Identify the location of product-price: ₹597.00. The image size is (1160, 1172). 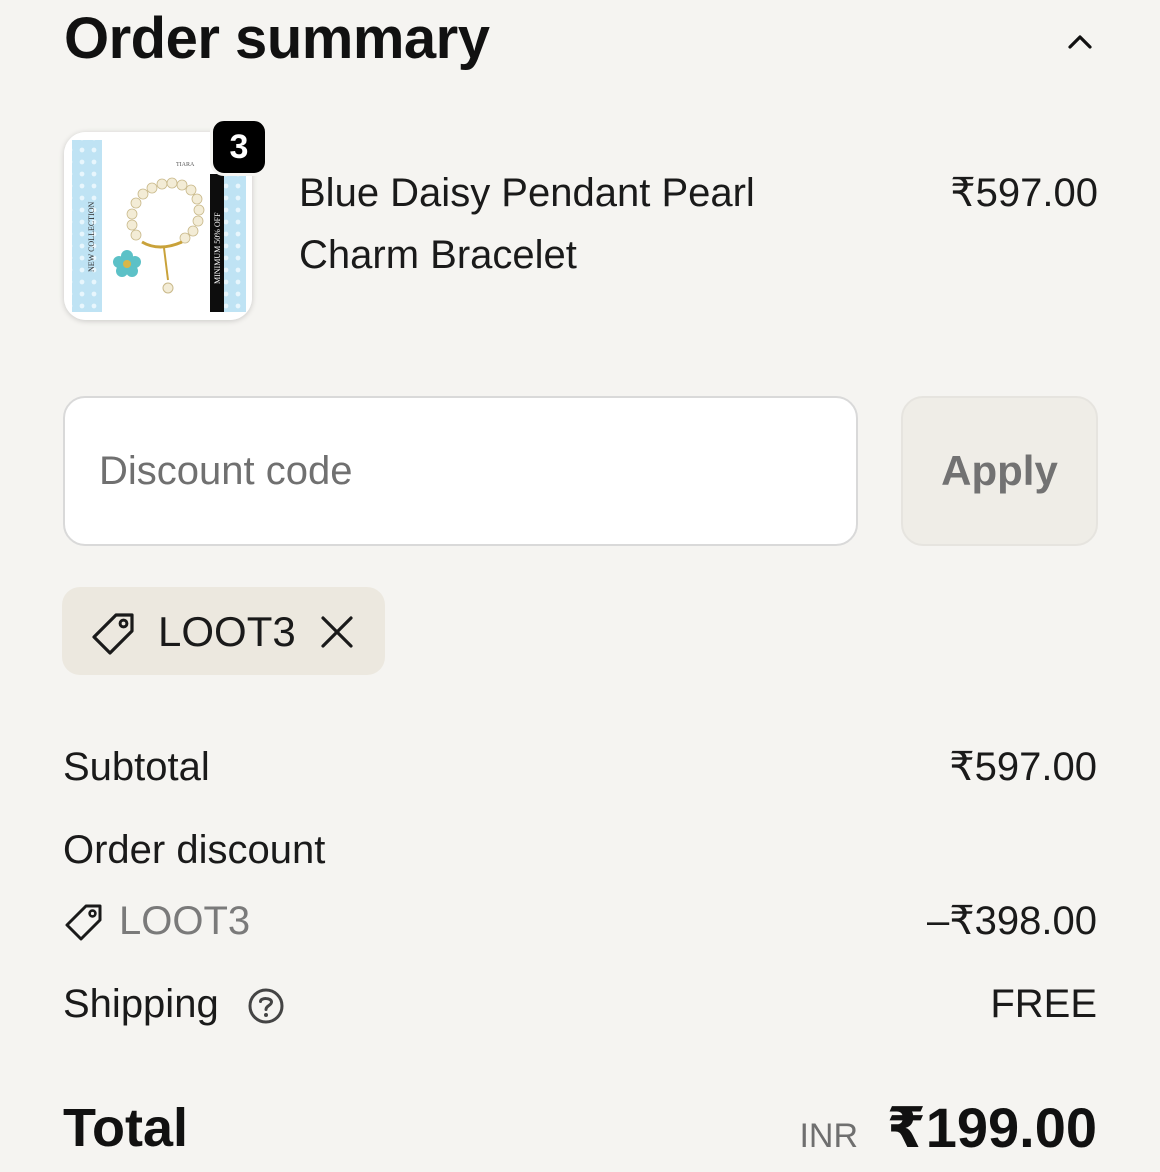
(1024, 193).